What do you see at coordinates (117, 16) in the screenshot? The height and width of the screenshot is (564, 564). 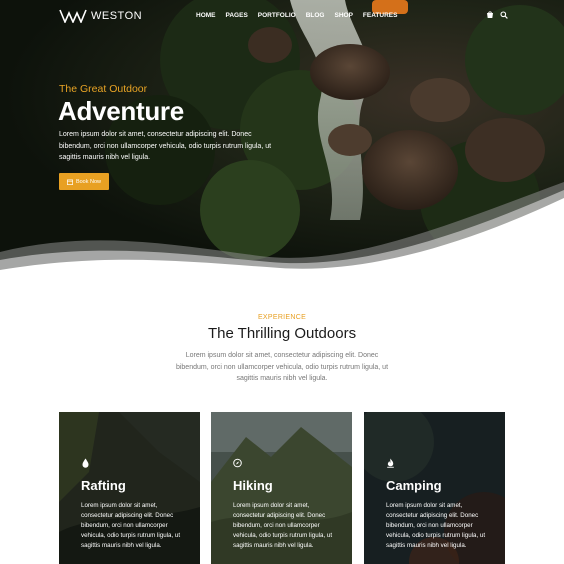 I see `brand-name: WESTON` at bounding box center [117, 16].